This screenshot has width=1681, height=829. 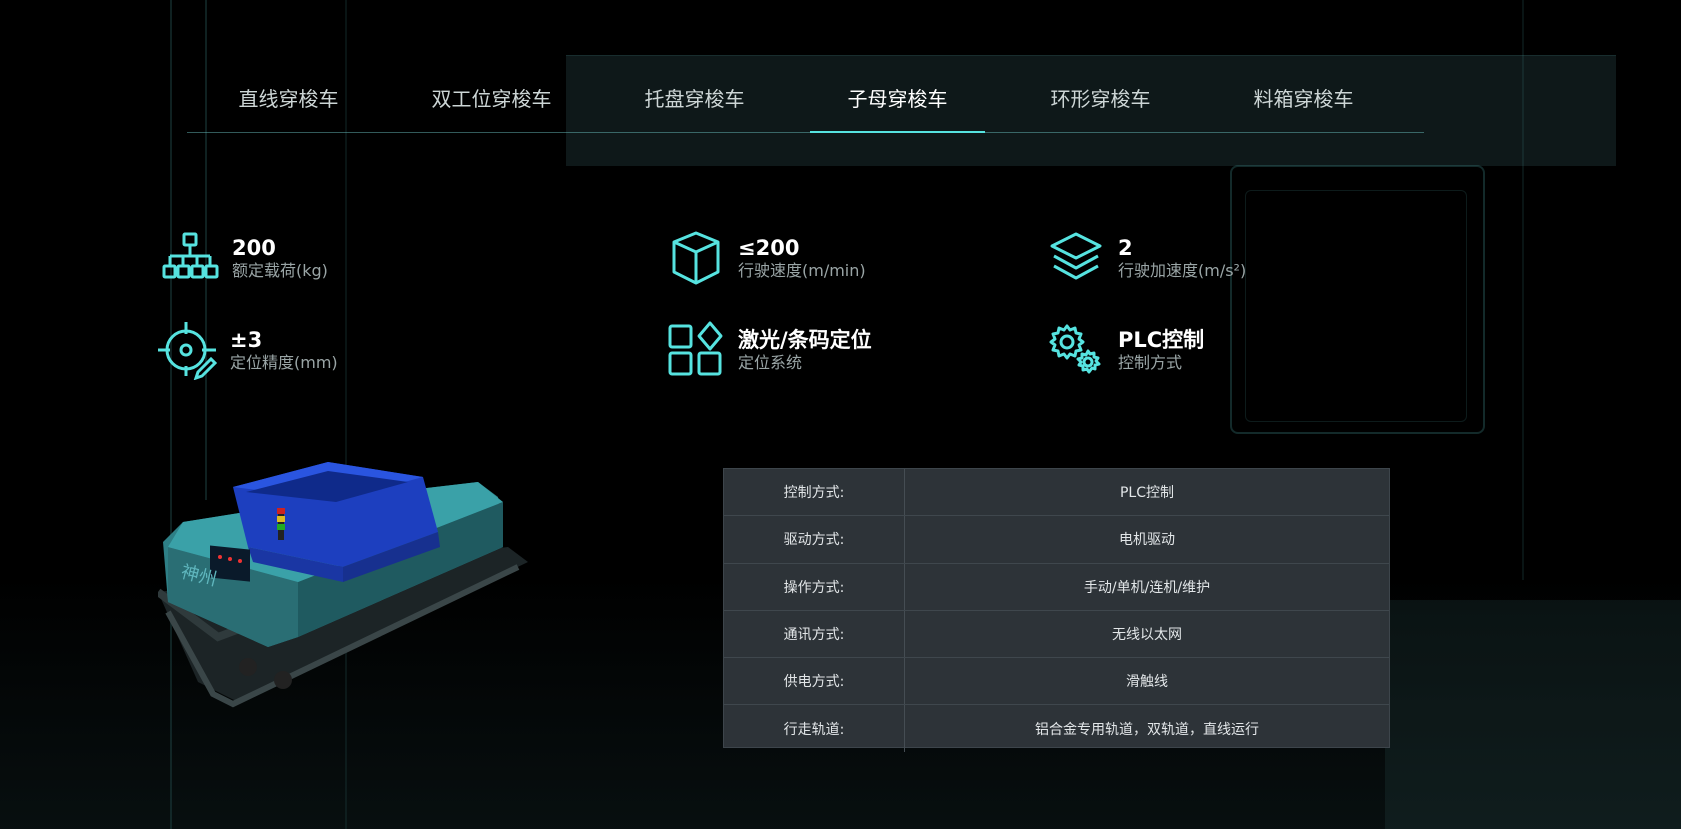 What do you see at coordinates (288, 97) in the screenshot?
I see `tab-linear-shuttle: 直线穿梭车` at bounding box center [288, 97].